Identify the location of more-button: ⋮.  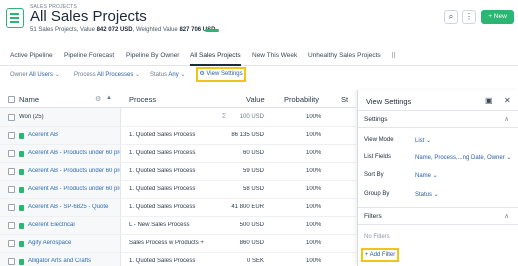
(469, 17).